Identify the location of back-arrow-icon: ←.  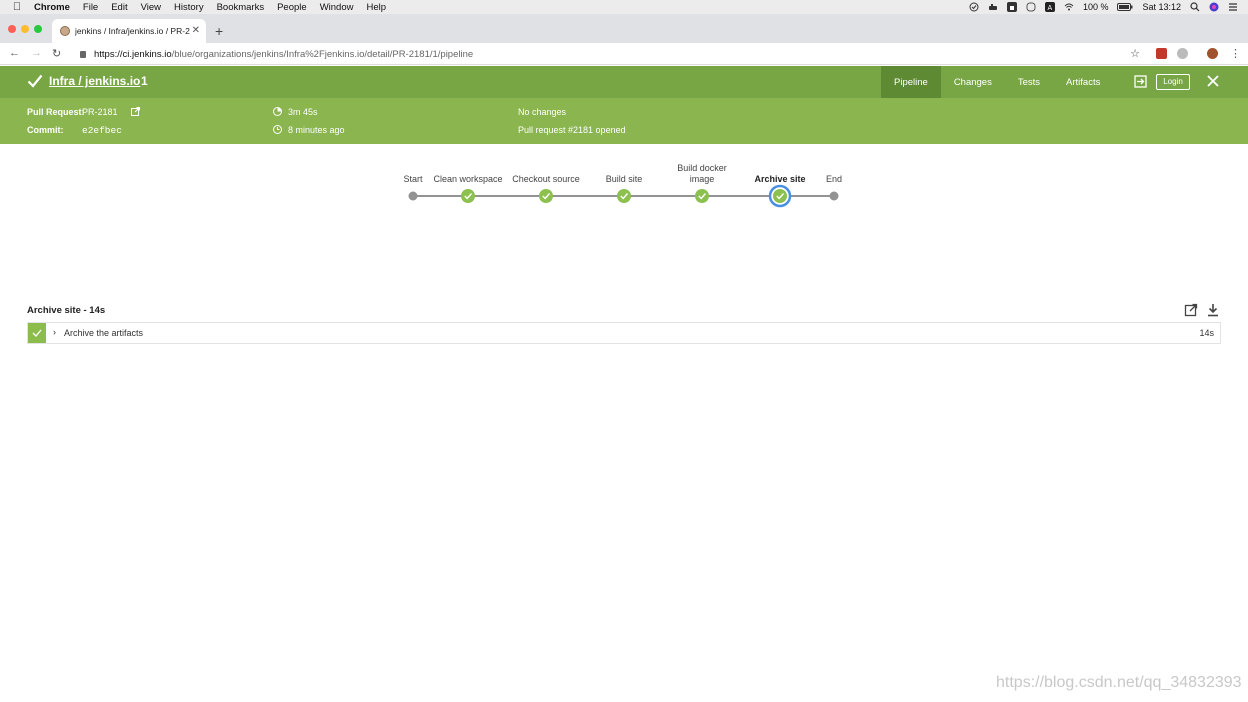
(14, 53).